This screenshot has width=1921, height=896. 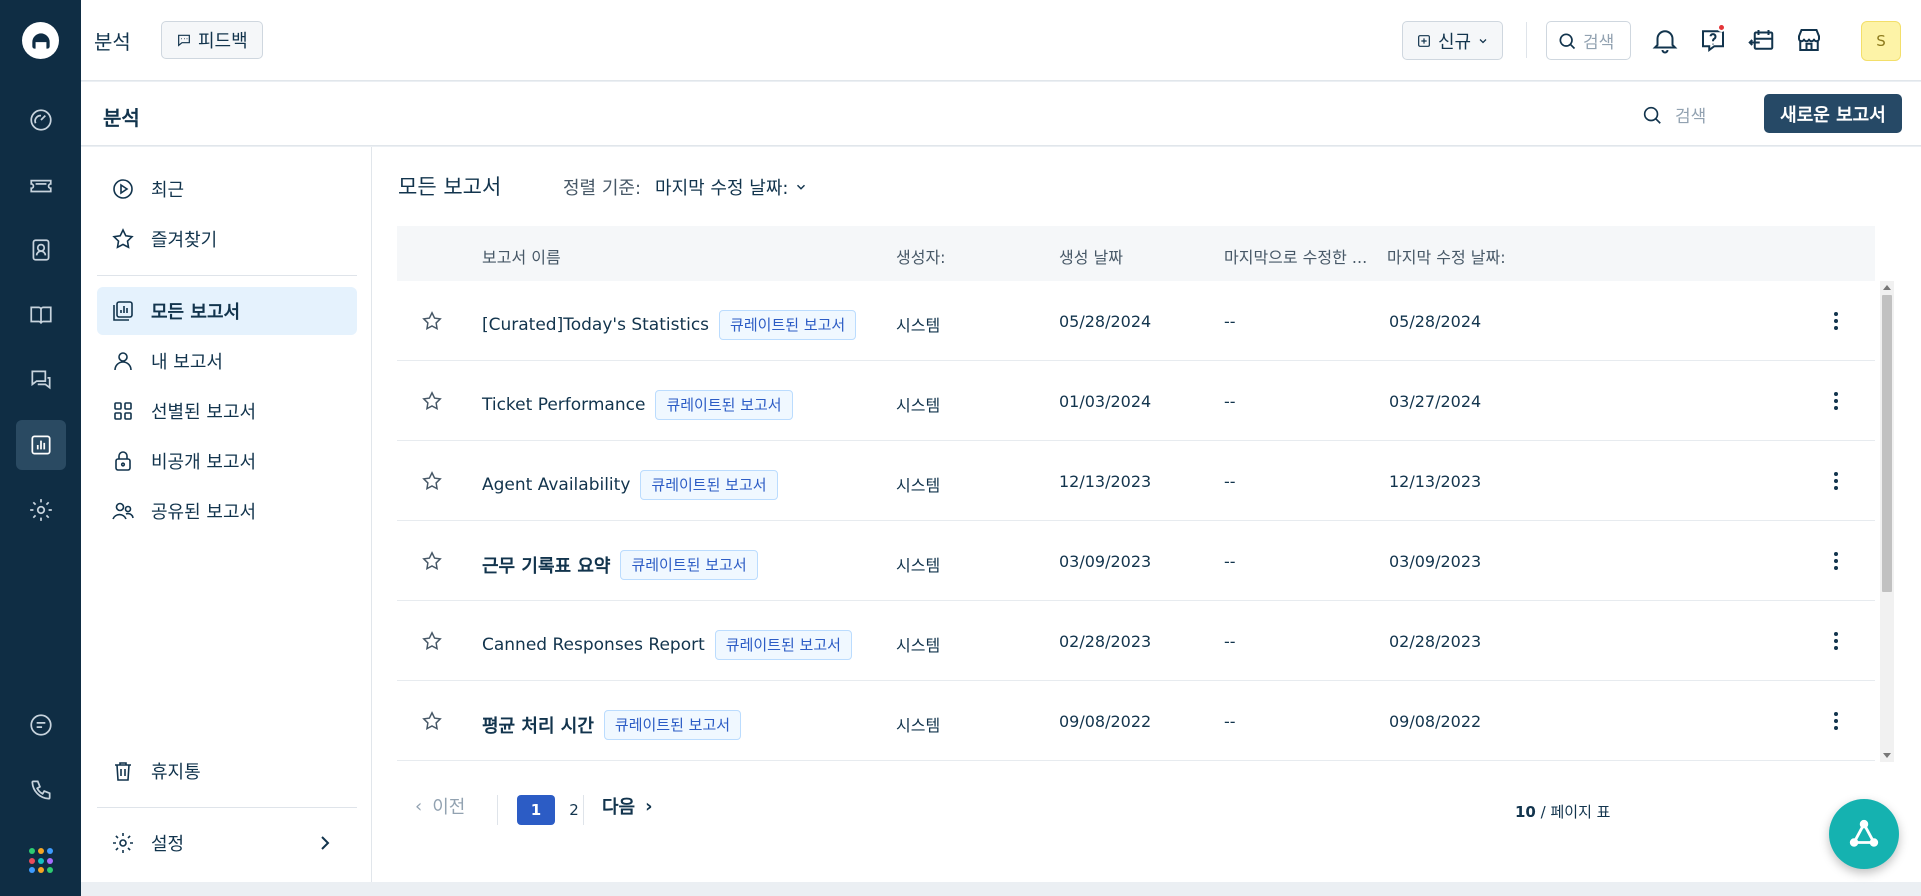 What do you see at coordinates (1673, 114) in the screenshot?
I see `report-search: 검색` at bounding box center [1673, 114].